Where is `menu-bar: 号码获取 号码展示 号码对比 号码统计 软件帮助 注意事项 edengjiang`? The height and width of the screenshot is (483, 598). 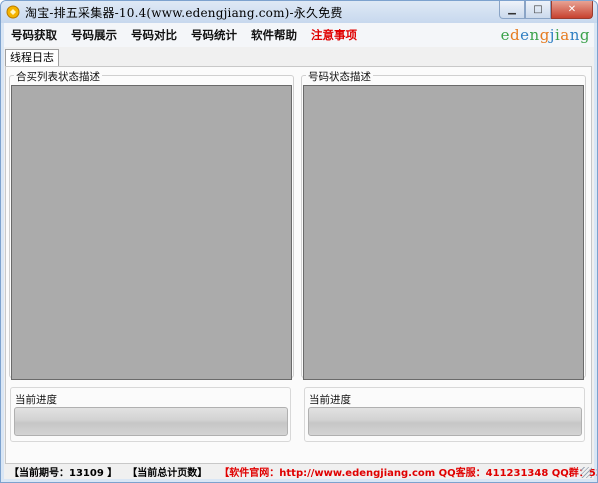 menu-bar: 号码获取 号码展示 号码对比 号码统计 软件帮助 注意事项 edengjiang is located at coordinates (299, 35).